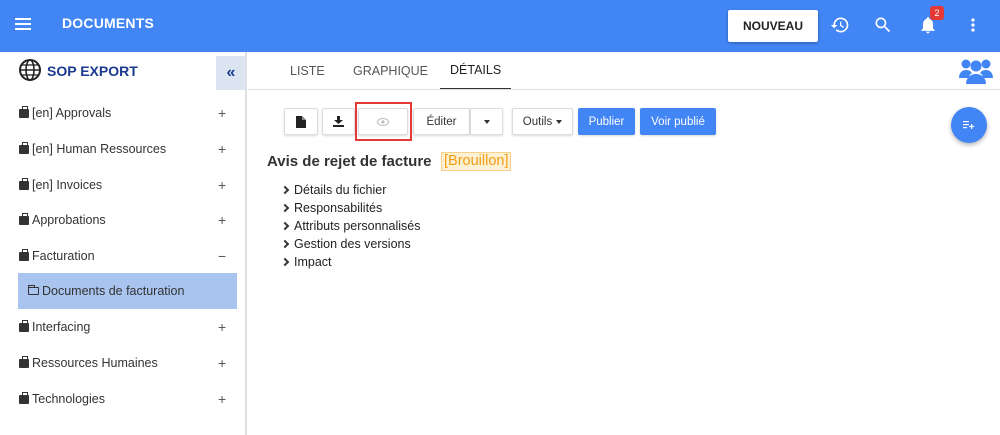  Describe the element at coordinates (30, 70) in the screenshot. I see `globe-icon` at that location.